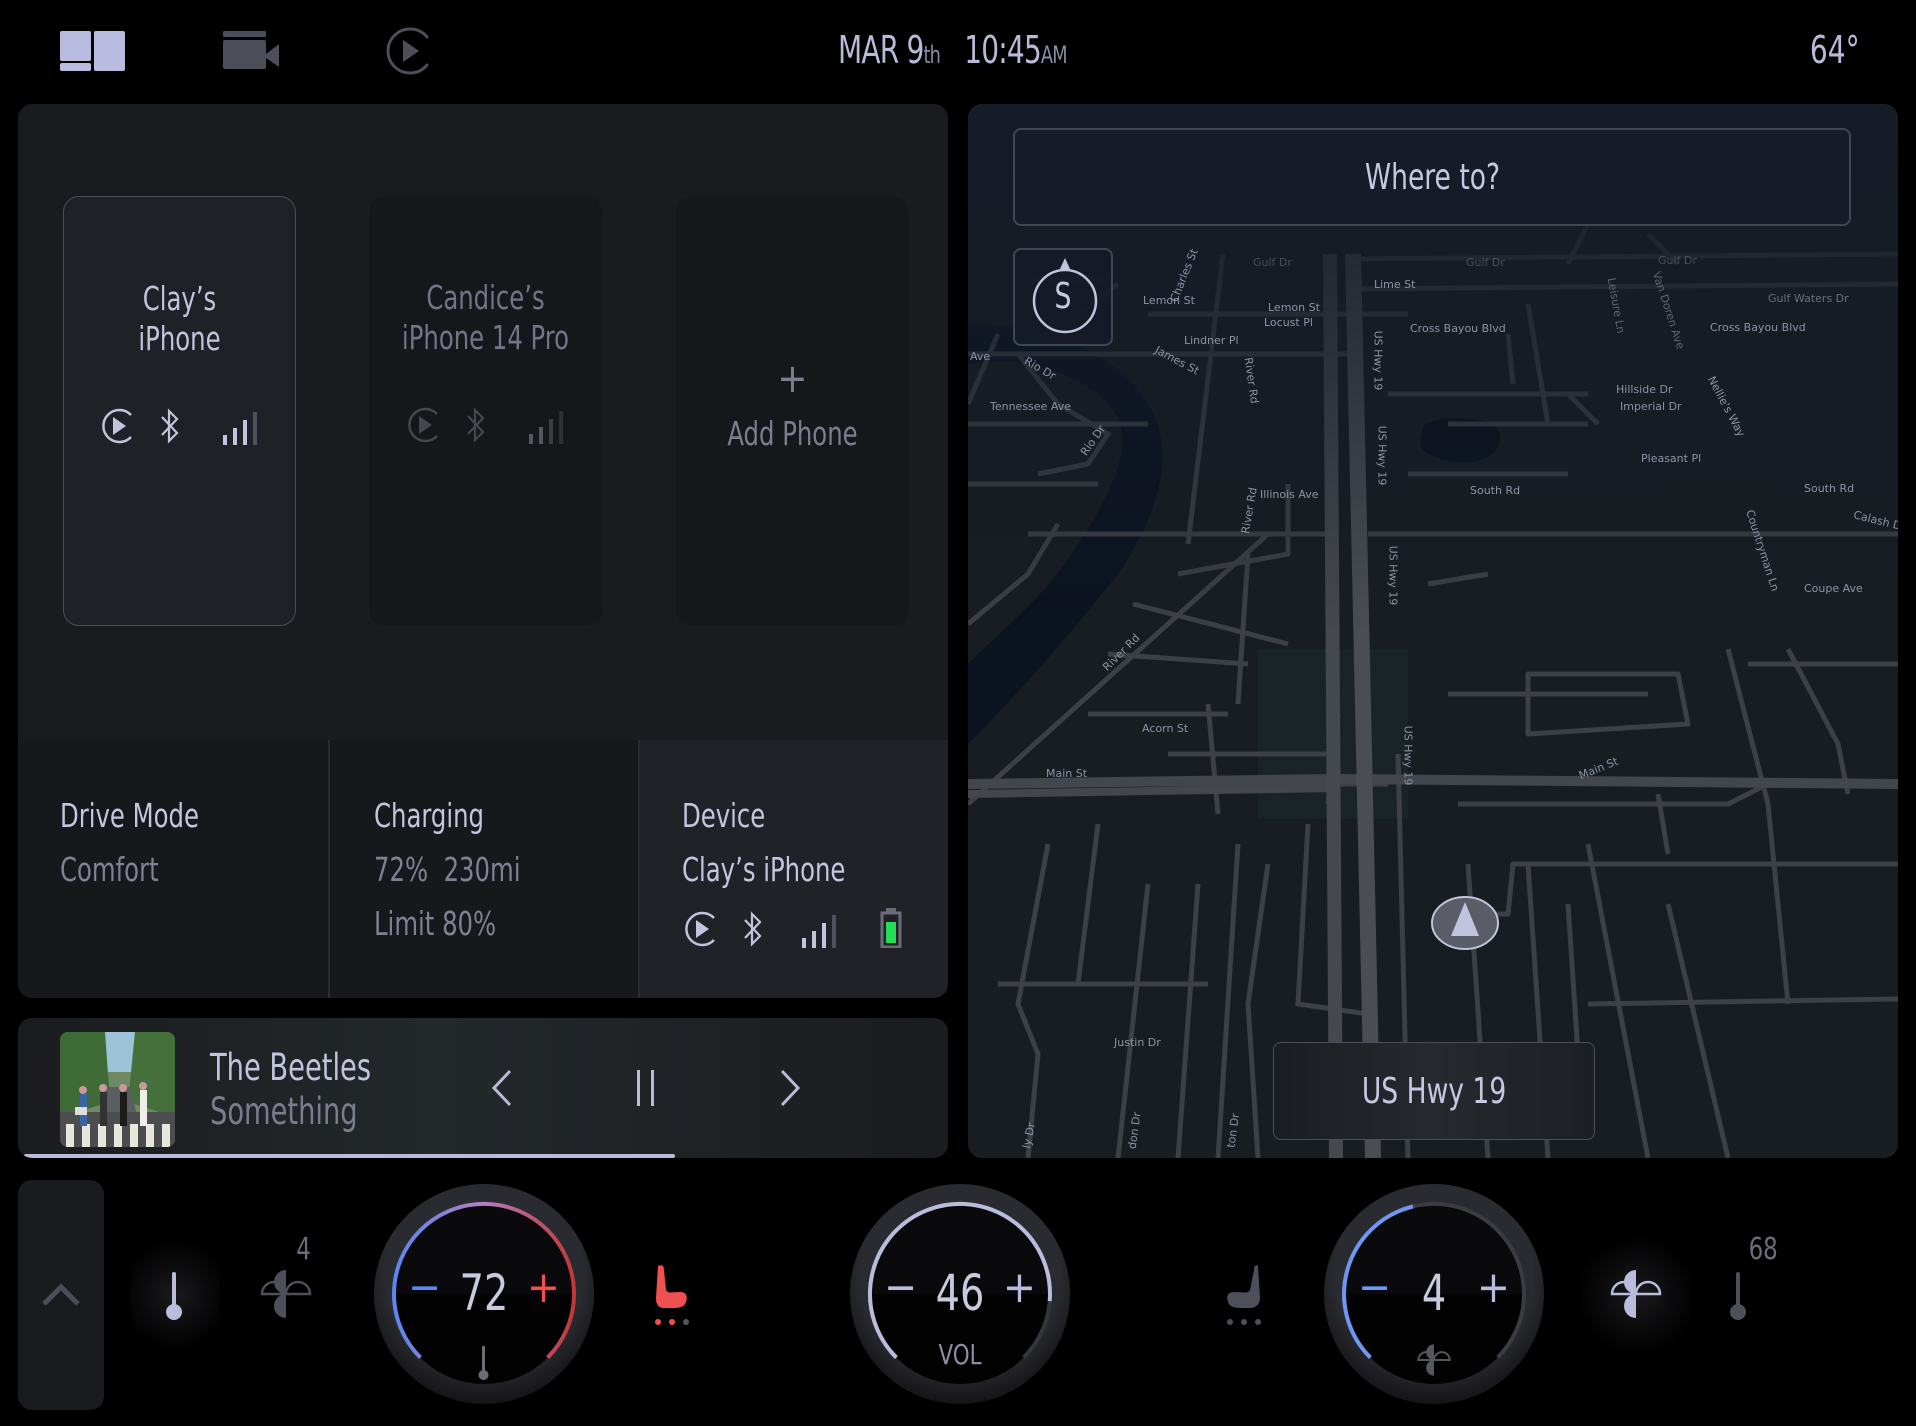 The width and height of the screenshot is (1916, 1426). I want to click on charge-percent: 72%, so click(401, 869).